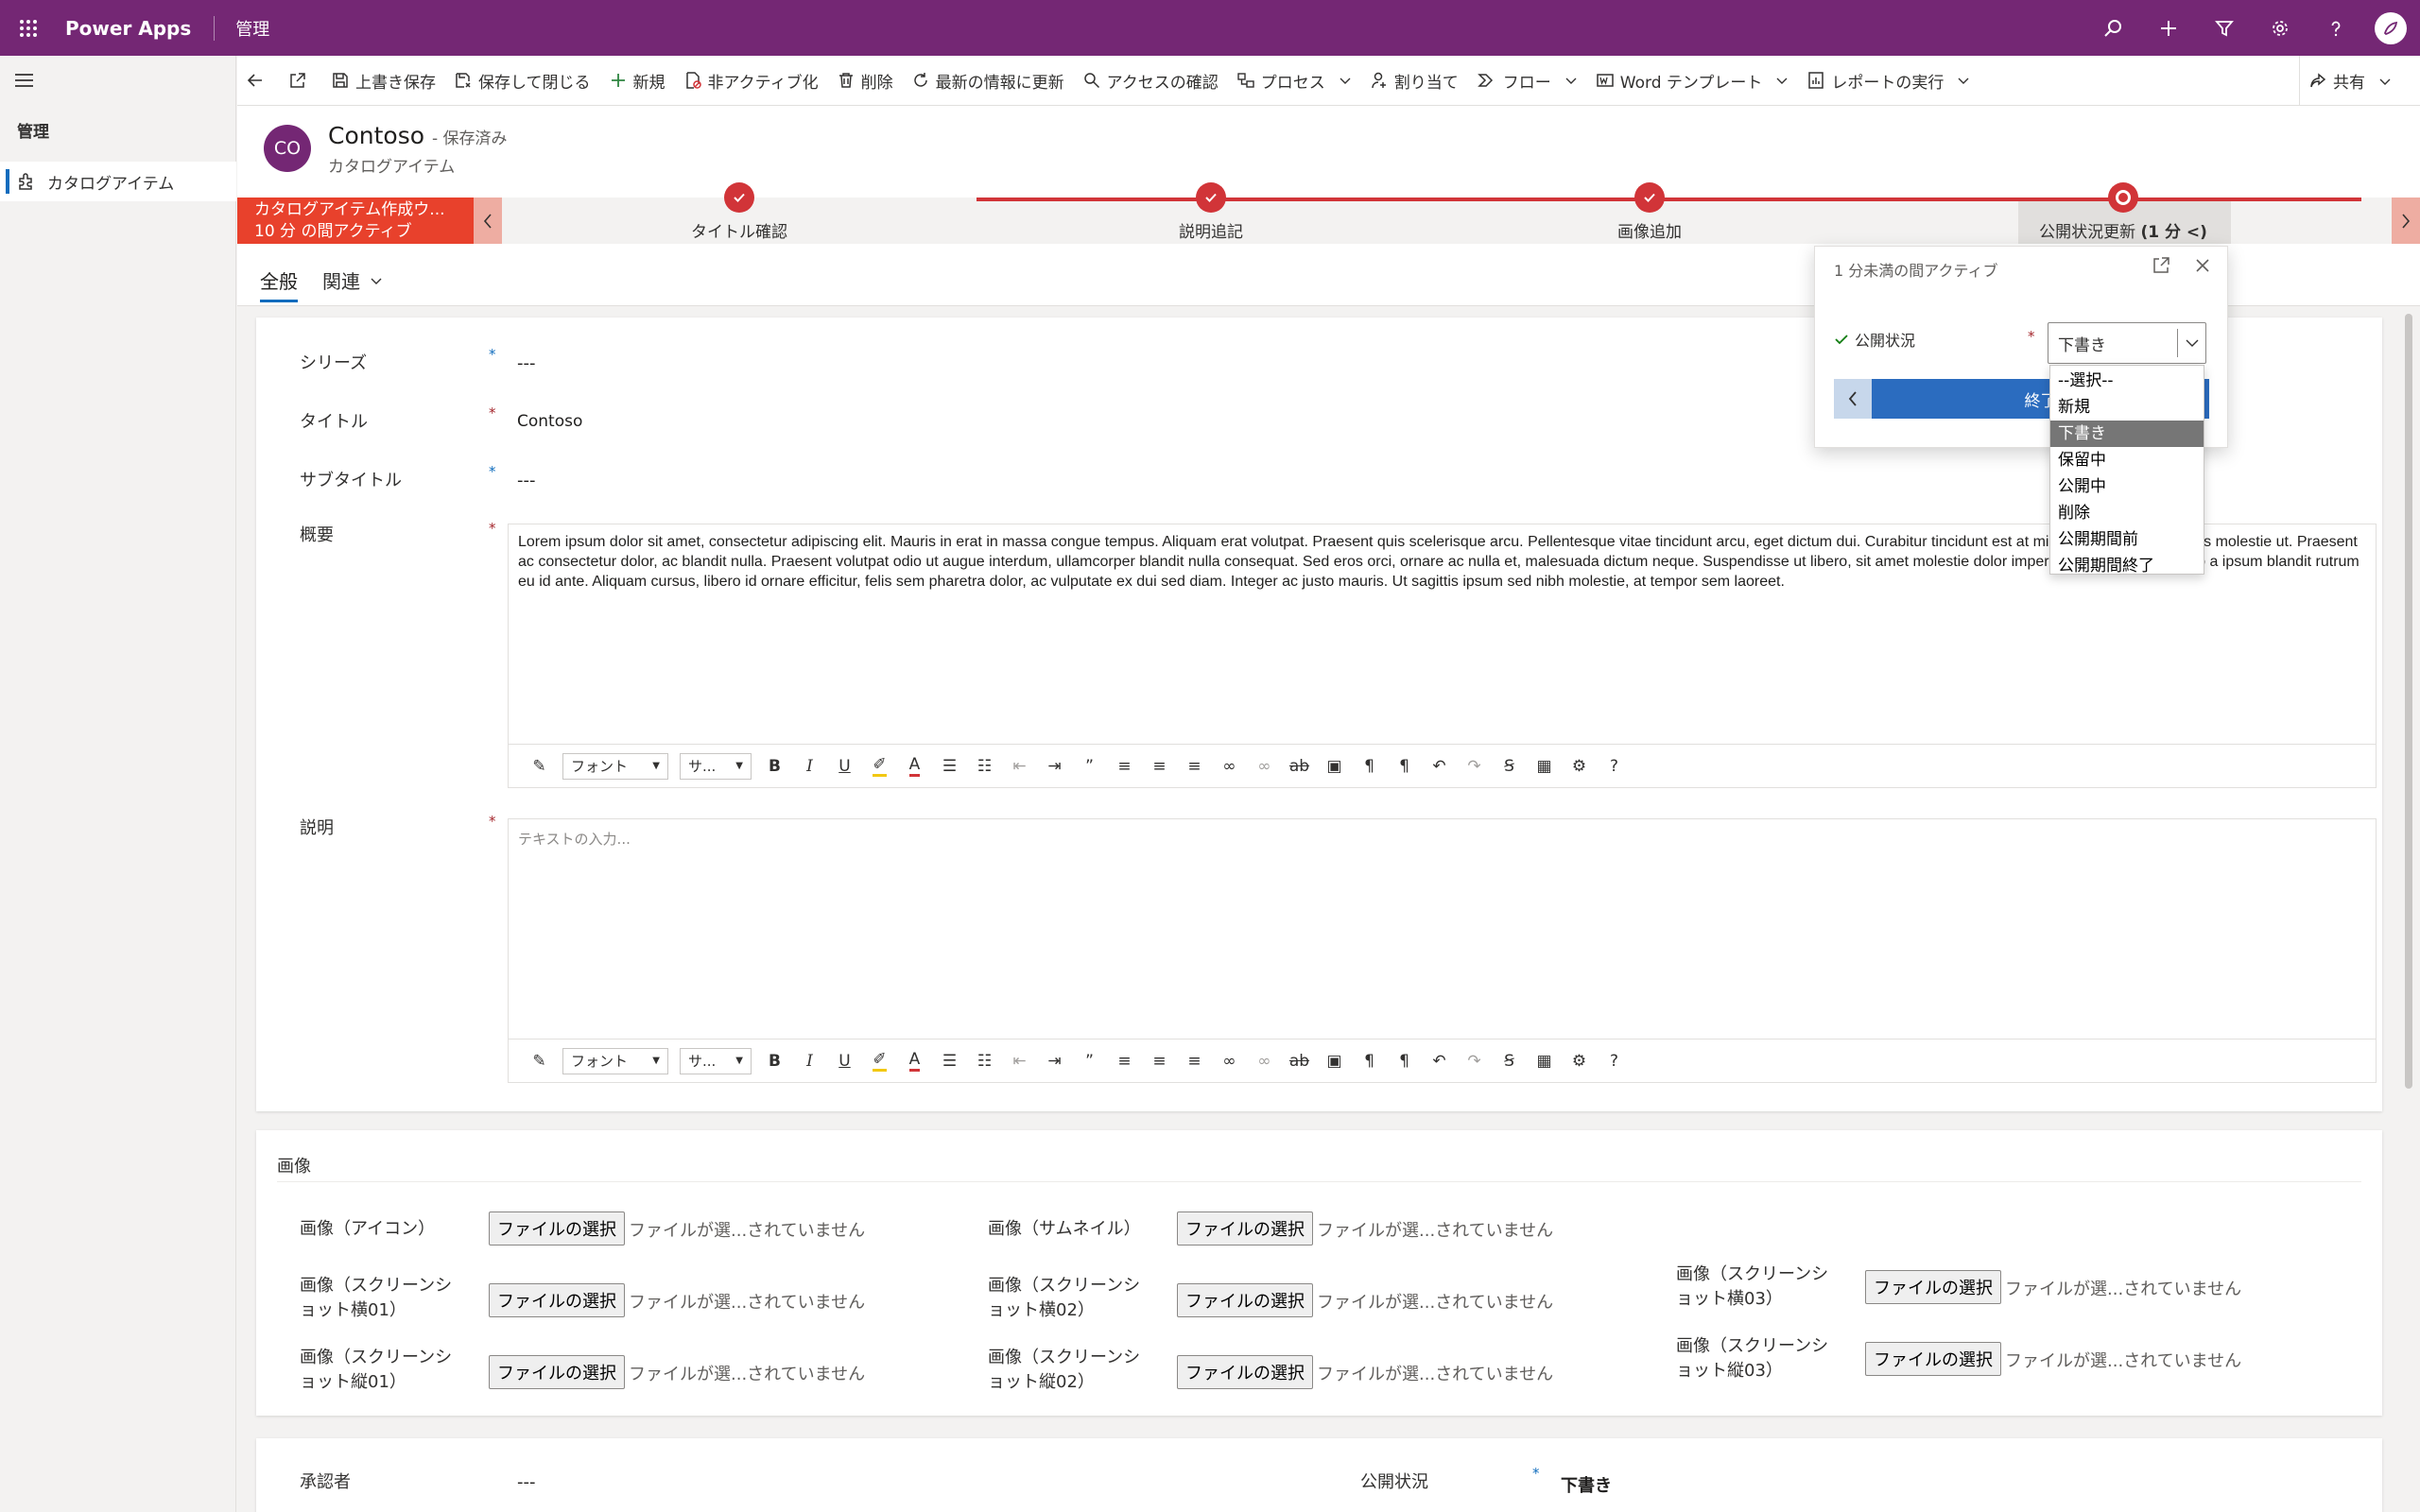  What do you see at coordinates (526, 480) in the screenshot?
I see `subtitle-value: ---` at bounding box center [526, 480].